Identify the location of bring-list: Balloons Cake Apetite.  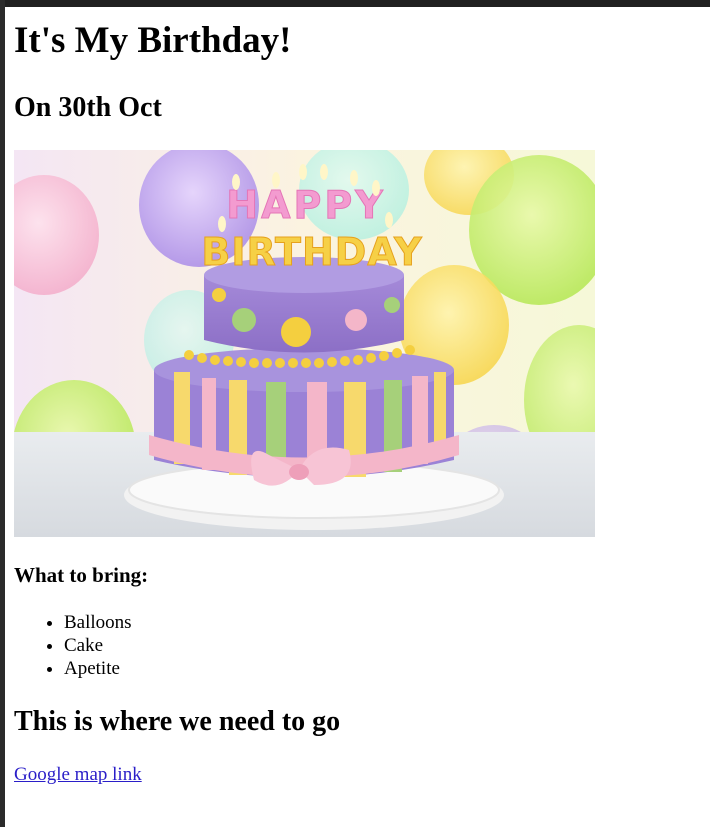
(73, 645).